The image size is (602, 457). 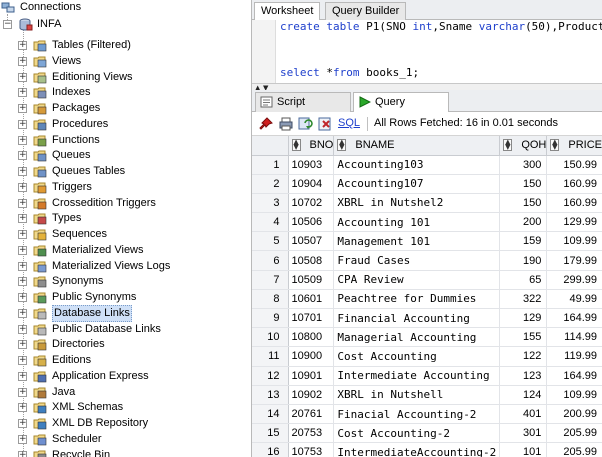 I want to click on tab-script-output: Script Output×, so click(x=303, y=109).